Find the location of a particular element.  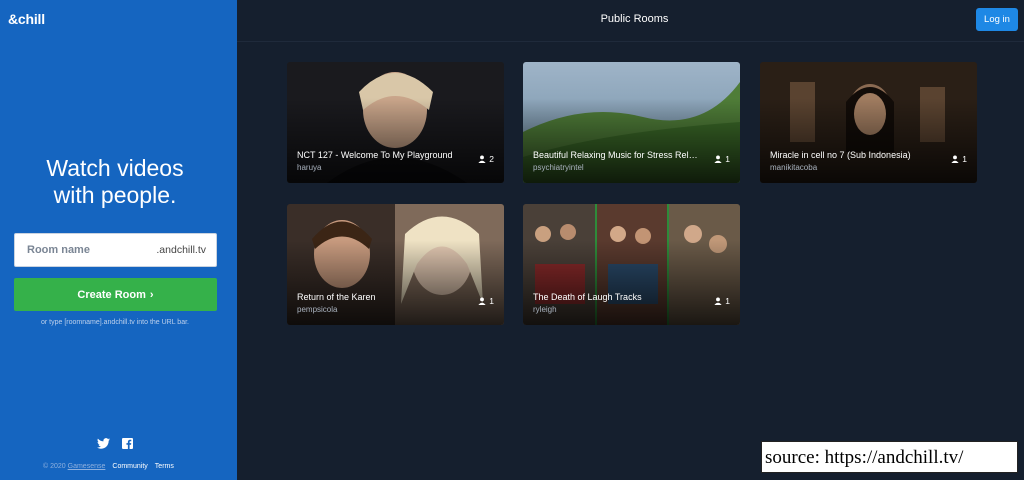

app-logo: &chill is located at coordinates (26, 19).